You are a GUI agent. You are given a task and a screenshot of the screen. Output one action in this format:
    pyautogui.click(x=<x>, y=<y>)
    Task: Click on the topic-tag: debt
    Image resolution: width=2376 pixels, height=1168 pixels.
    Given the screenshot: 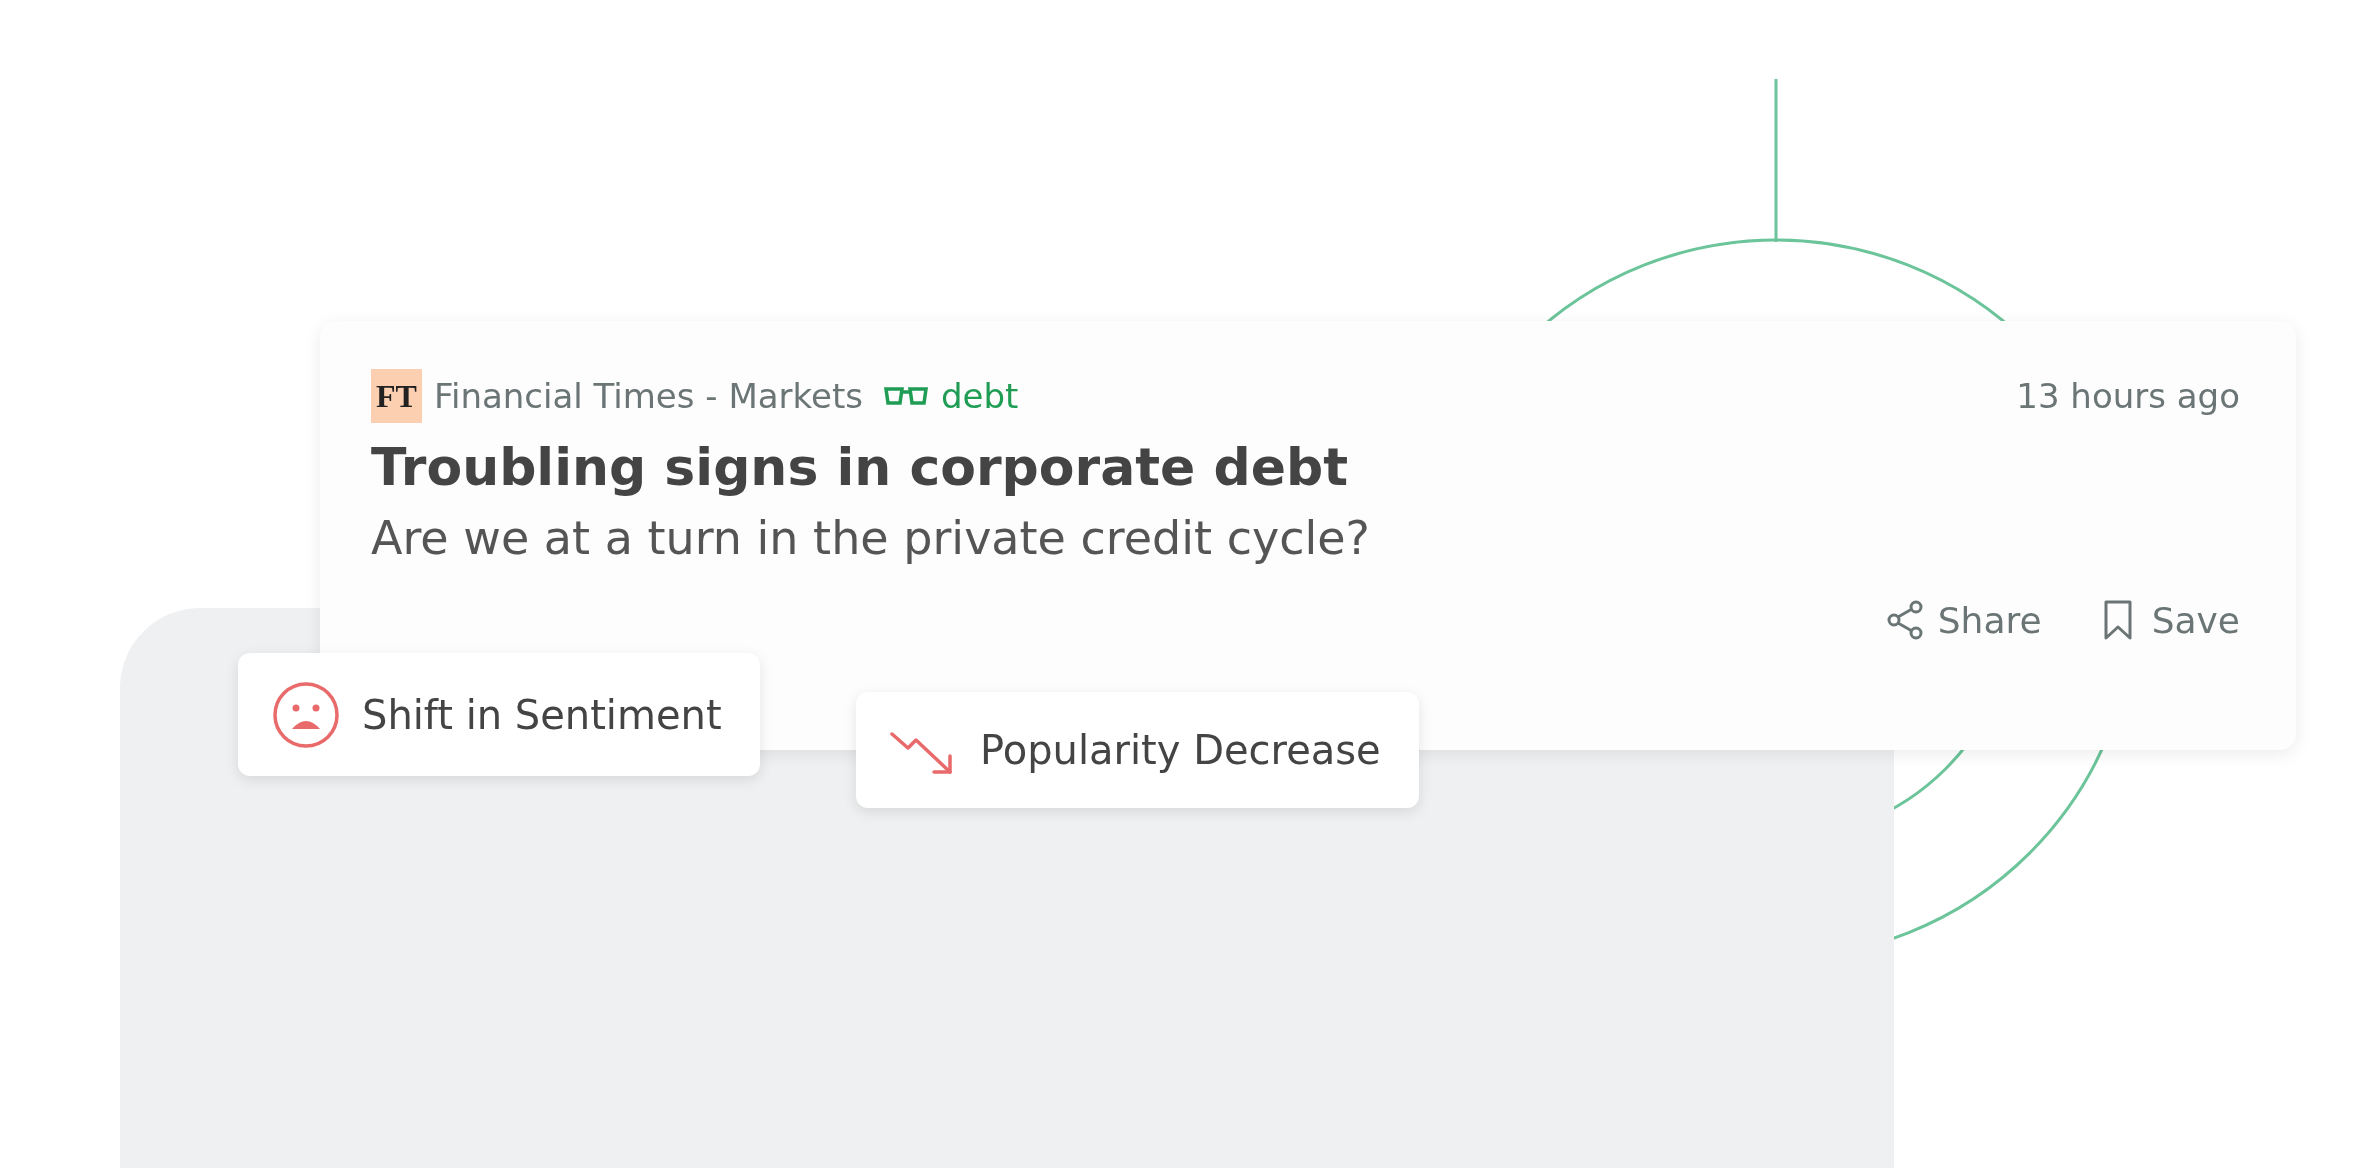 What is the action you would take?
    pyautogui.click(x=980, y=396)
    